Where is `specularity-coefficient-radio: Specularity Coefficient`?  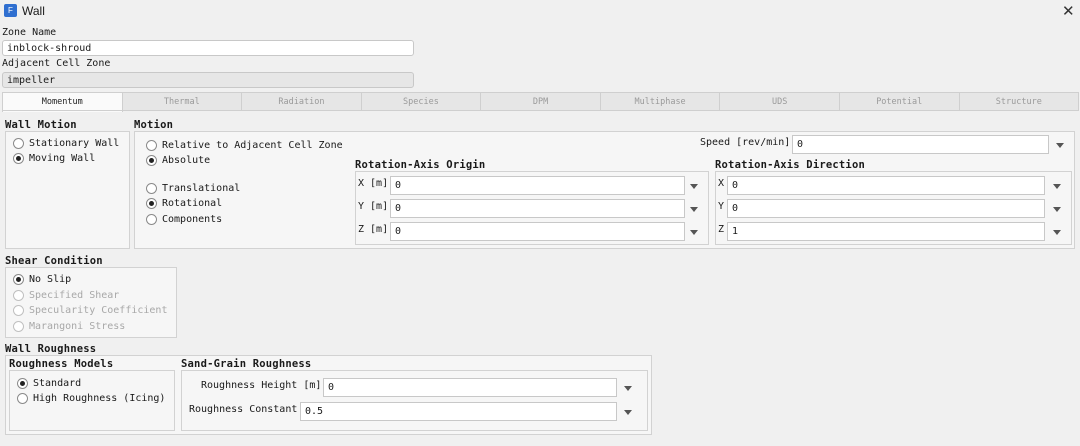
specularity-coefficient-radio: Specularity Coefficient is located at coordinates (90, 310).